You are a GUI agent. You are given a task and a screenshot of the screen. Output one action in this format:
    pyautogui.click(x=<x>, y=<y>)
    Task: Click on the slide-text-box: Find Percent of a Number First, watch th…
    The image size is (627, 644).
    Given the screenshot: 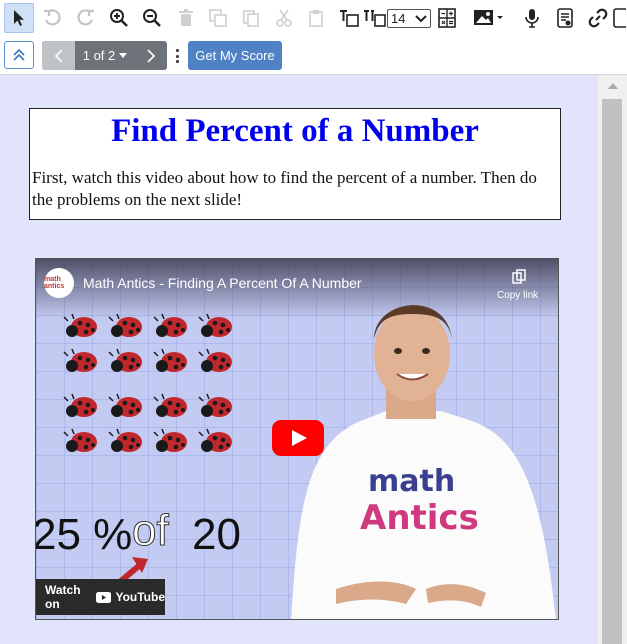 What is the action you would take?
    pyautogui.click(x=295, y=164)
    